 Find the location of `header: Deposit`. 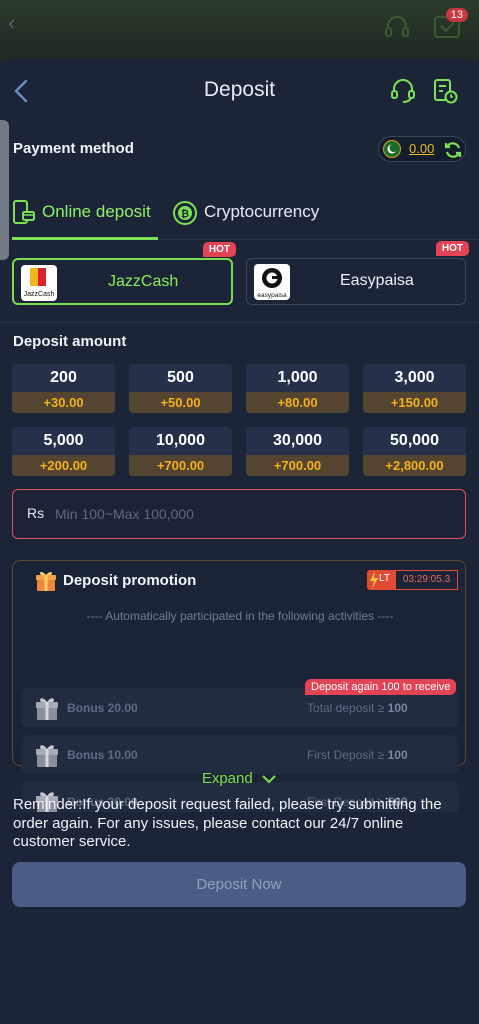

header: Deposit is located at coordinates (239, 90).